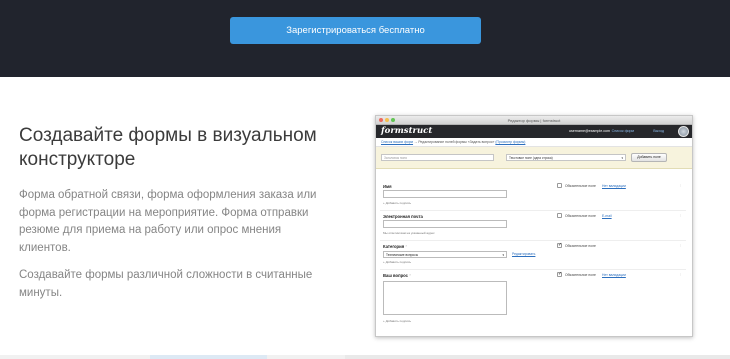  I want to click on window-title: Редактор формы | formstruct, so click(534, 120).